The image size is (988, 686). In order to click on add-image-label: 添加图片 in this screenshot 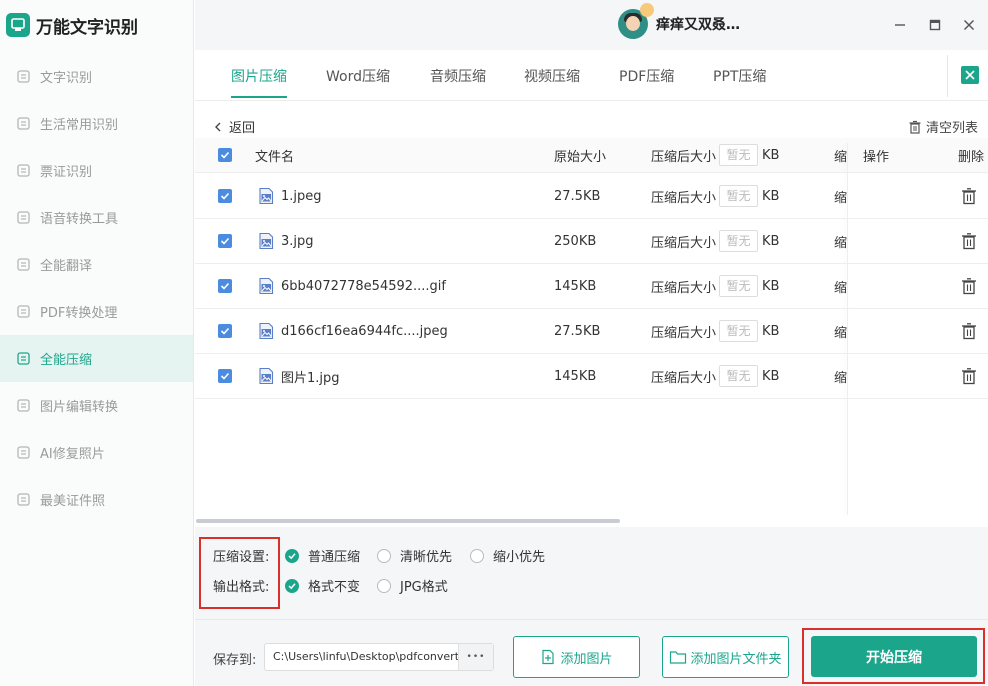, I will do `click(586, 659)`.